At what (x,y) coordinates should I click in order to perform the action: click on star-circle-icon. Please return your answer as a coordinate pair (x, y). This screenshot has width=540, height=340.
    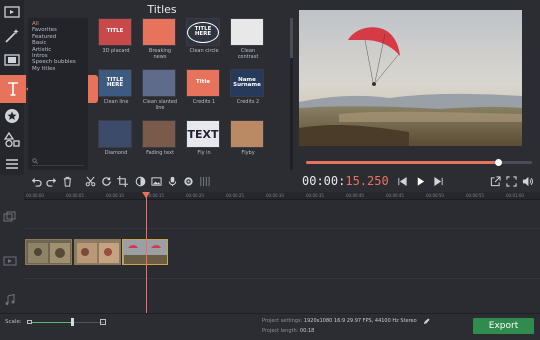
    Looking at the image, I should click on (12, 116).